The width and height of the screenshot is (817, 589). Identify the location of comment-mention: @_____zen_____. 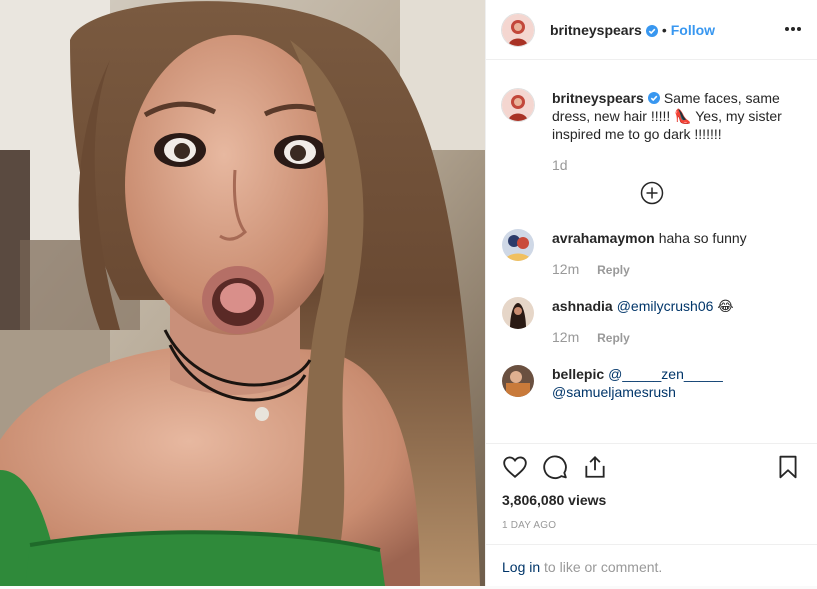
(665, 374).